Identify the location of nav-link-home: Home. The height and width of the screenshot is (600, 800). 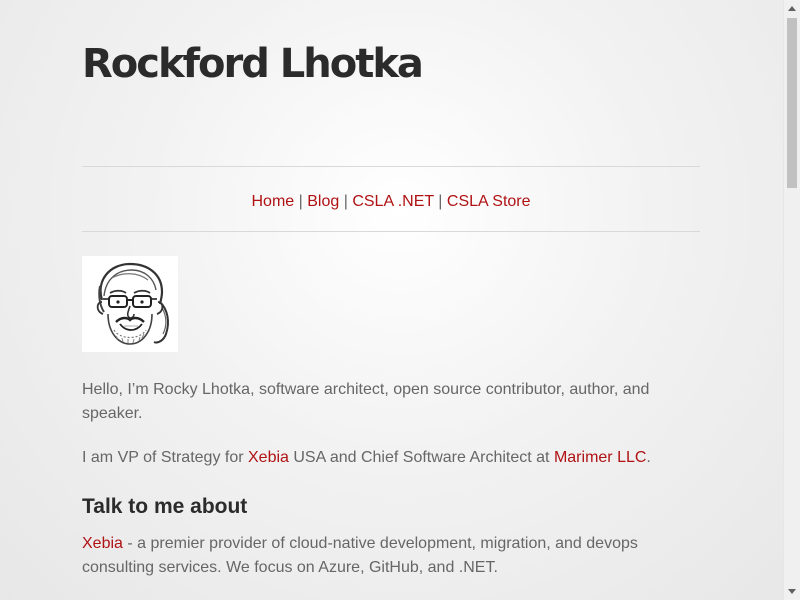
(272, 201).